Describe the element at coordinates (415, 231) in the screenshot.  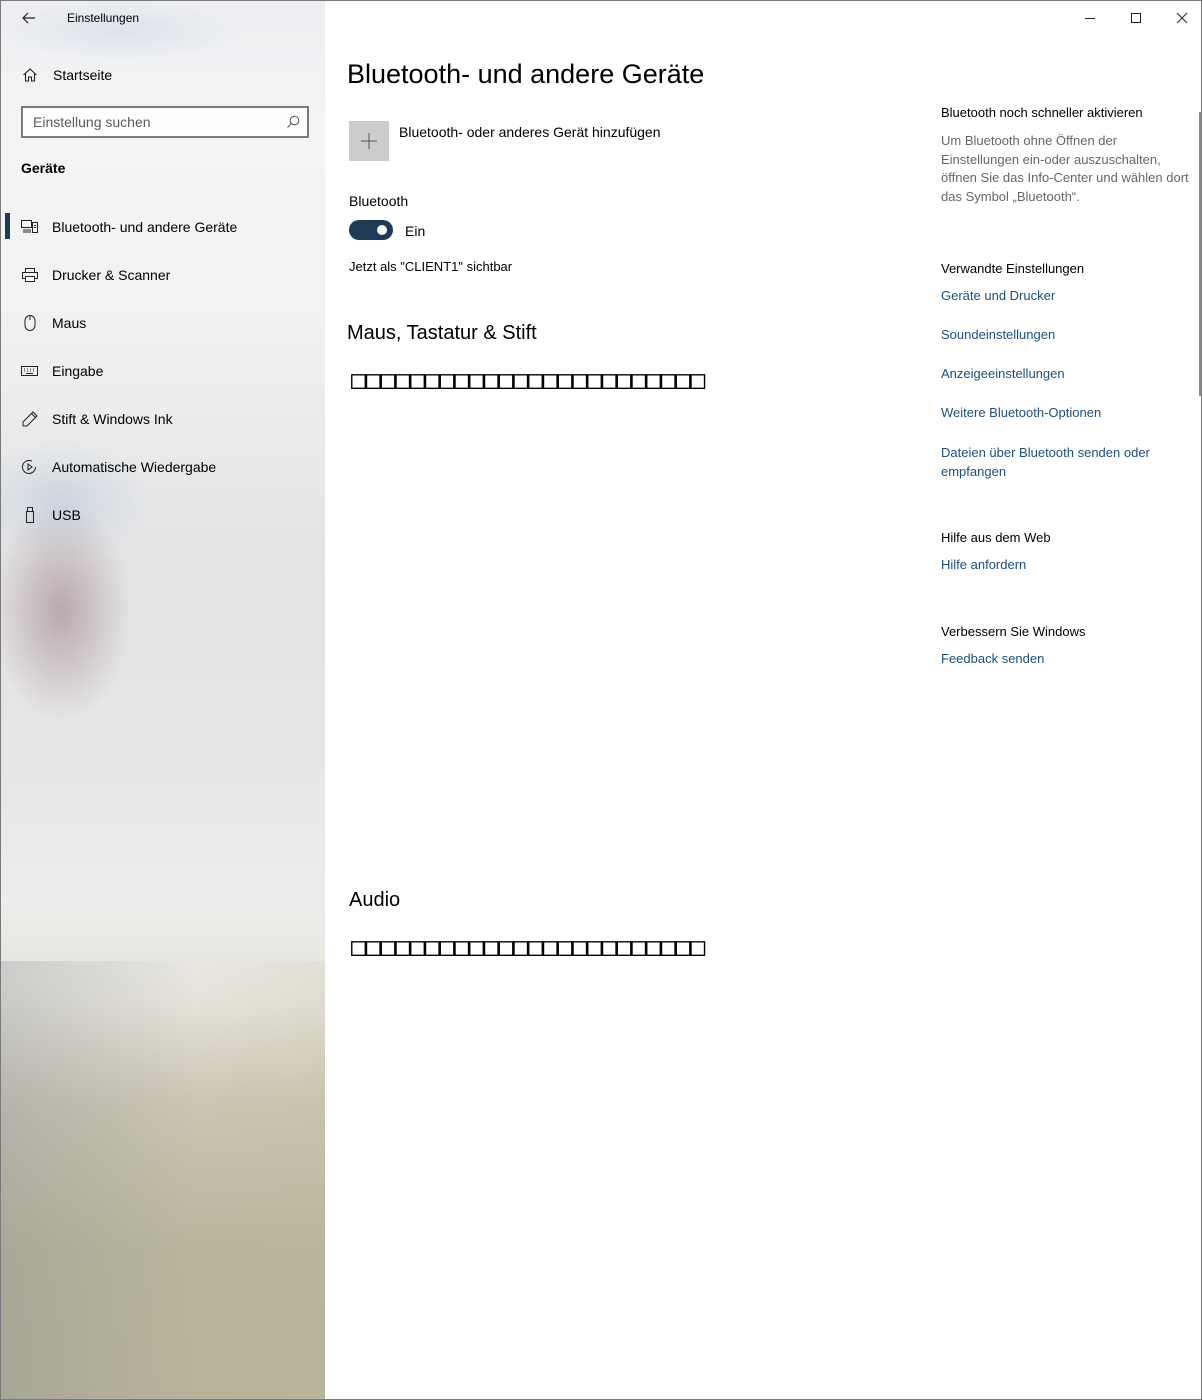
I see `bluetooth-state: Ein` at that location.